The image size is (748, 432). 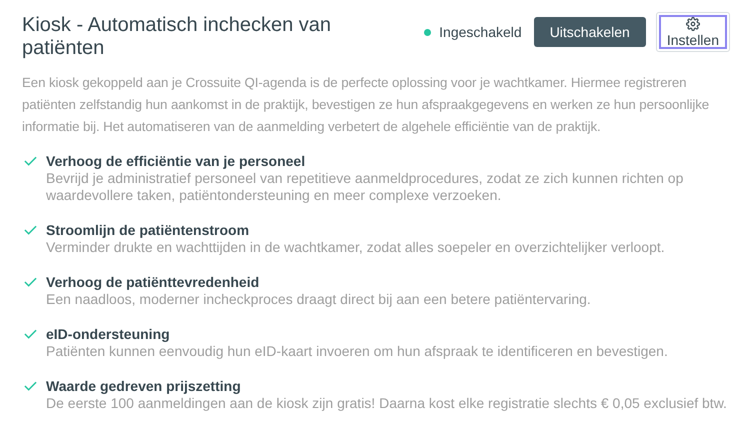 I want to click on intro-paragraph: Een kiosk gekoppeld aan je Crossuite QI-agenda is de perfecte oplossing voor je wachtkamer. Hiermee registreren patiënten zelfstandig hun aankomst in de praktijk, bevestigen ze hun afspraakgegevens en werken ze hun persoonlijke informatie bij. Het automatiseren van de aanmelding verbetert de algehele efficiëntie van de praktijk., so click(x=366, y=105).